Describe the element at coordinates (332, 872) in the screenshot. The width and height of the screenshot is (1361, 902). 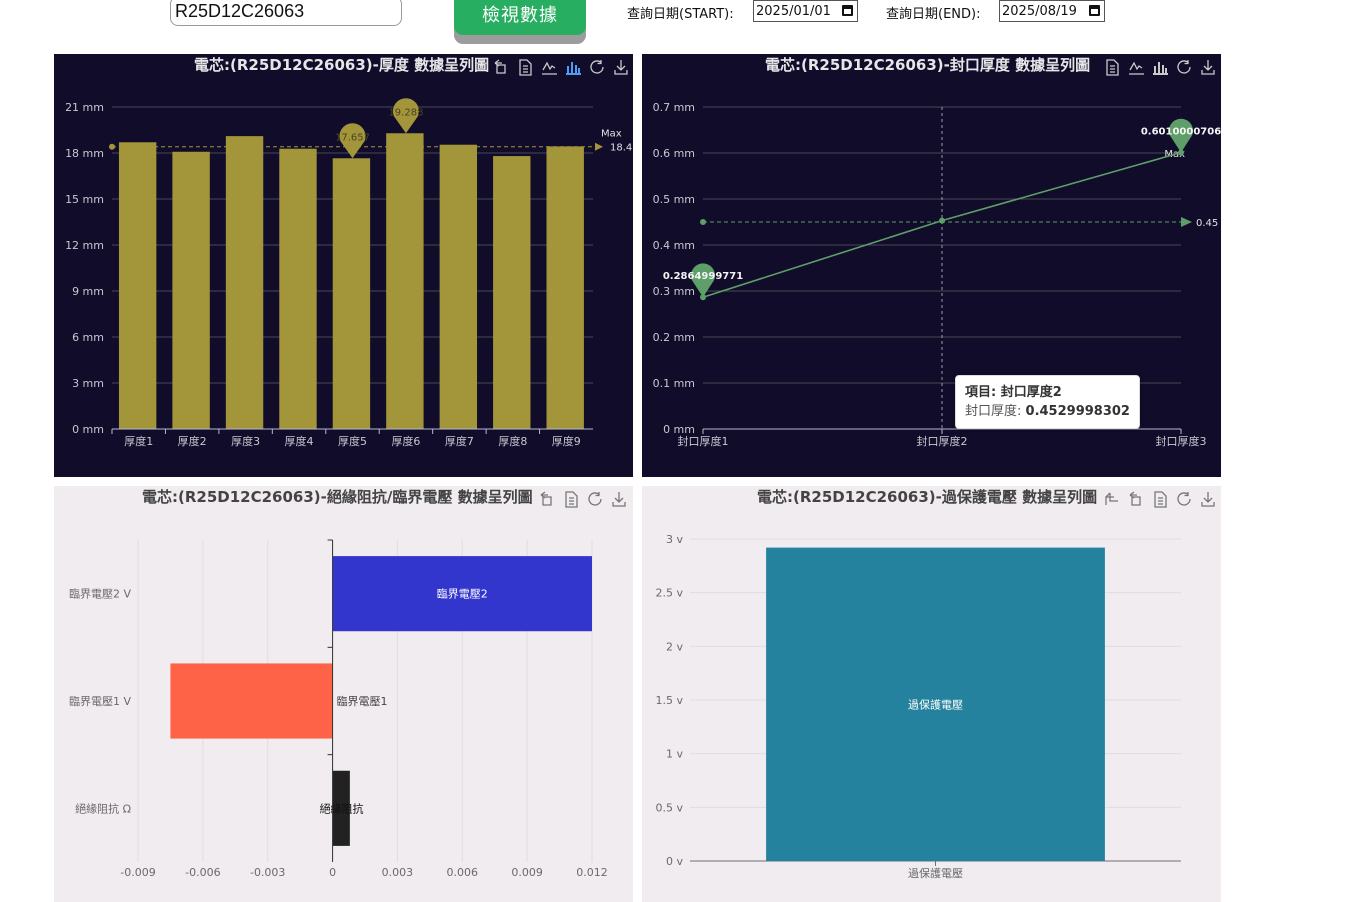
I see `x-tick-label: 0` at that location.